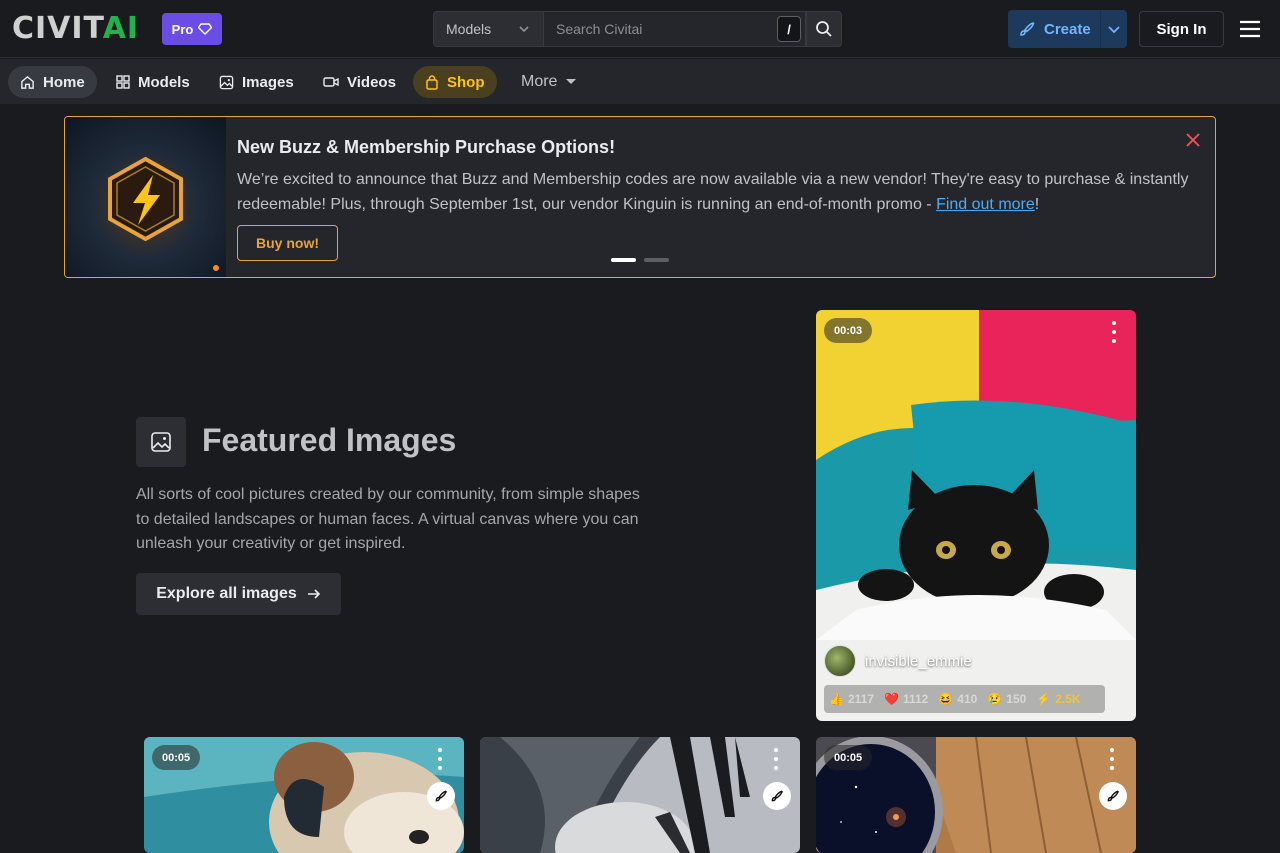 The height and width of the screenshot is (853, 1280). Describe the element at coordinates (226, 82) in the screenshot. I see `image-icon` at that location.